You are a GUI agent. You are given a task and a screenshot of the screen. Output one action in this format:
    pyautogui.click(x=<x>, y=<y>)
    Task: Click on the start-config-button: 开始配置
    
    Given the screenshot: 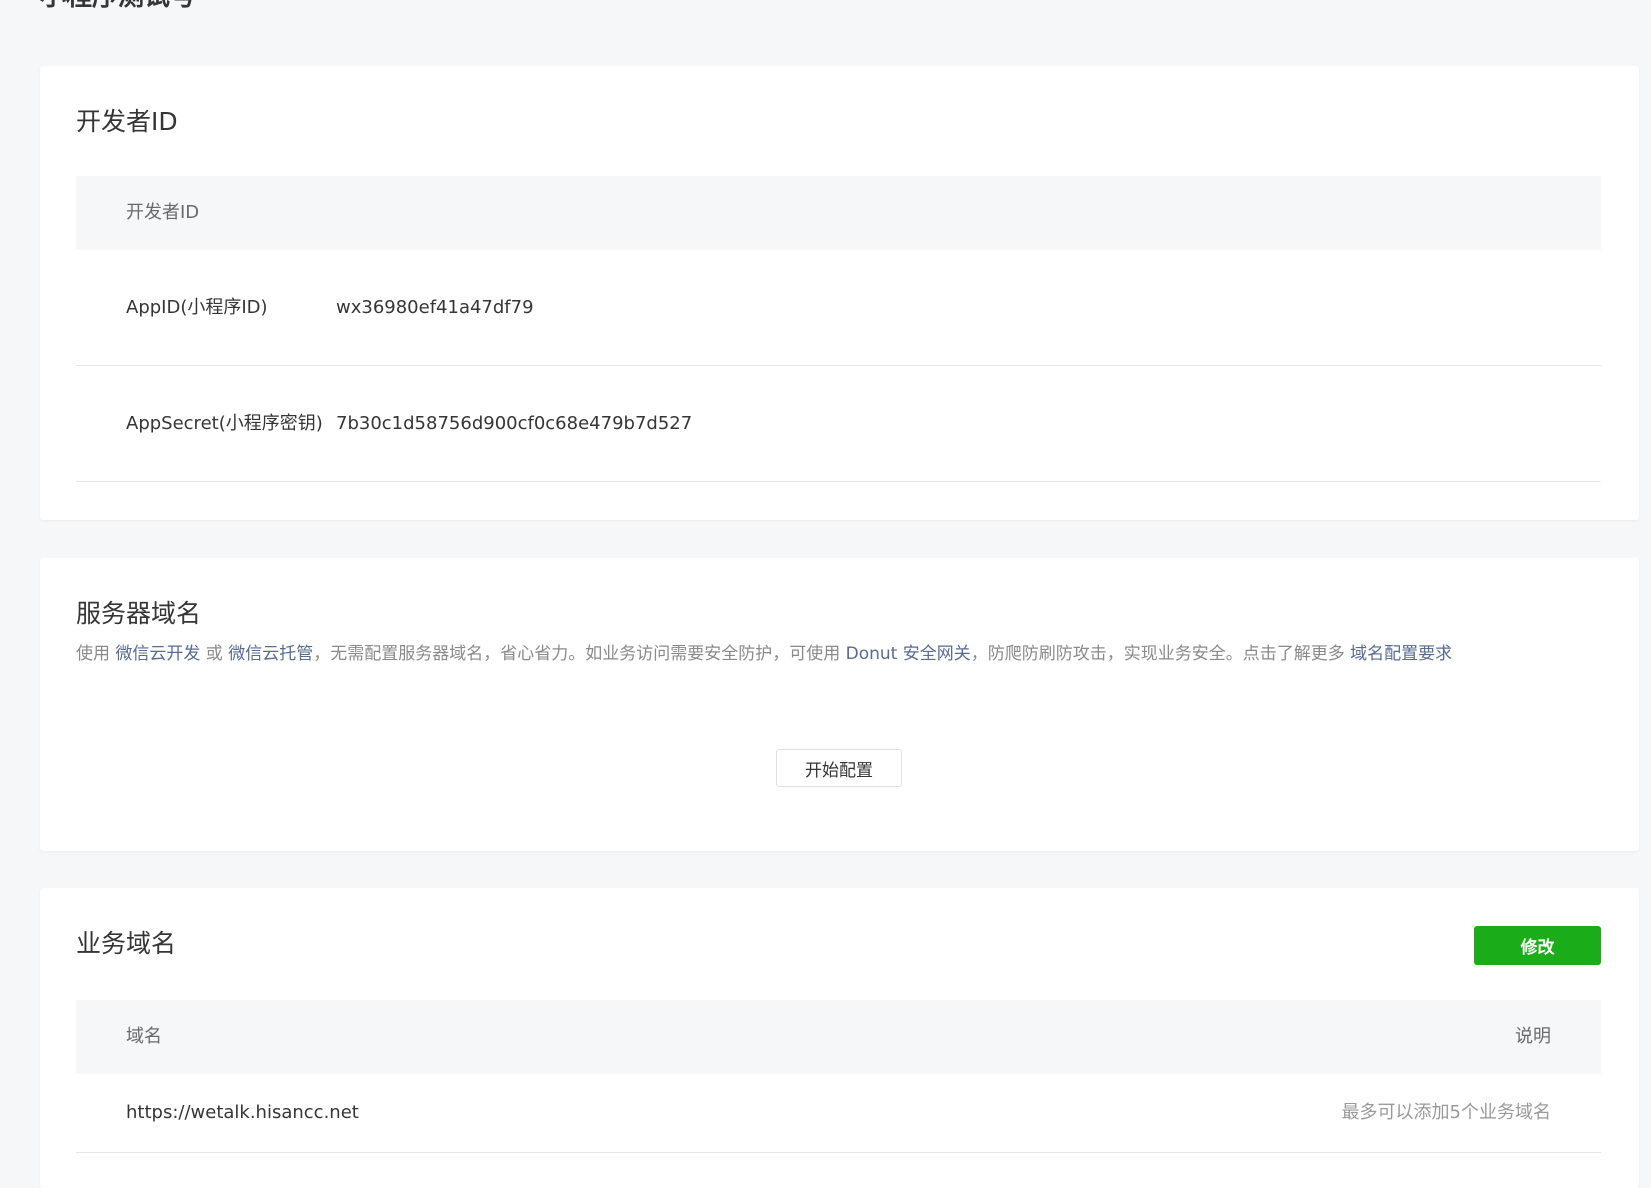 What is the action you would take?
    pyautogui.click(x=839, y=768)
    